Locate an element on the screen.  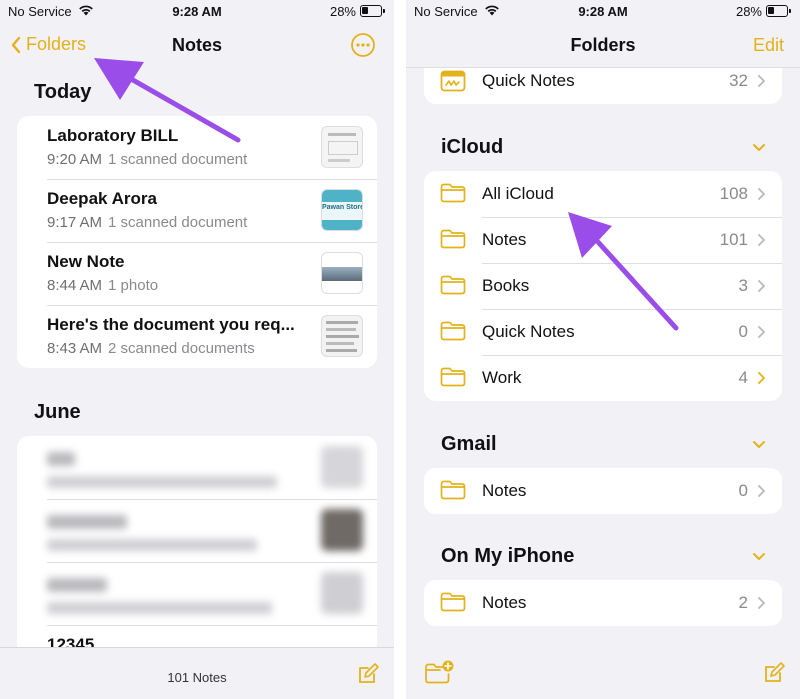
gmail-folders-card: Notes 0 is located at coordinates (603, 491).